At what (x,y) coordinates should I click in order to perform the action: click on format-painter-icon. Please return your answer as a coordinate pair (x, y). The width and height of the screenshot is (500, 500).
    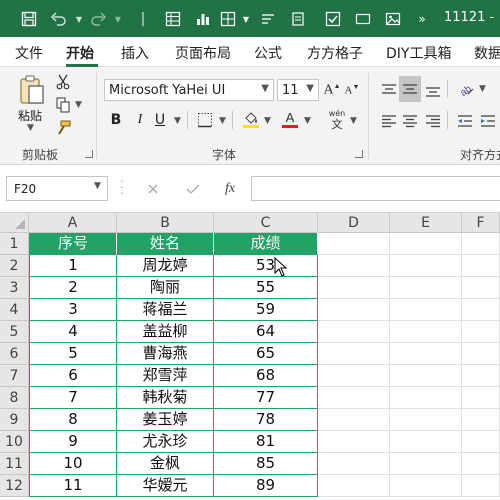
    Looking at the image, I should click on (63, 128).